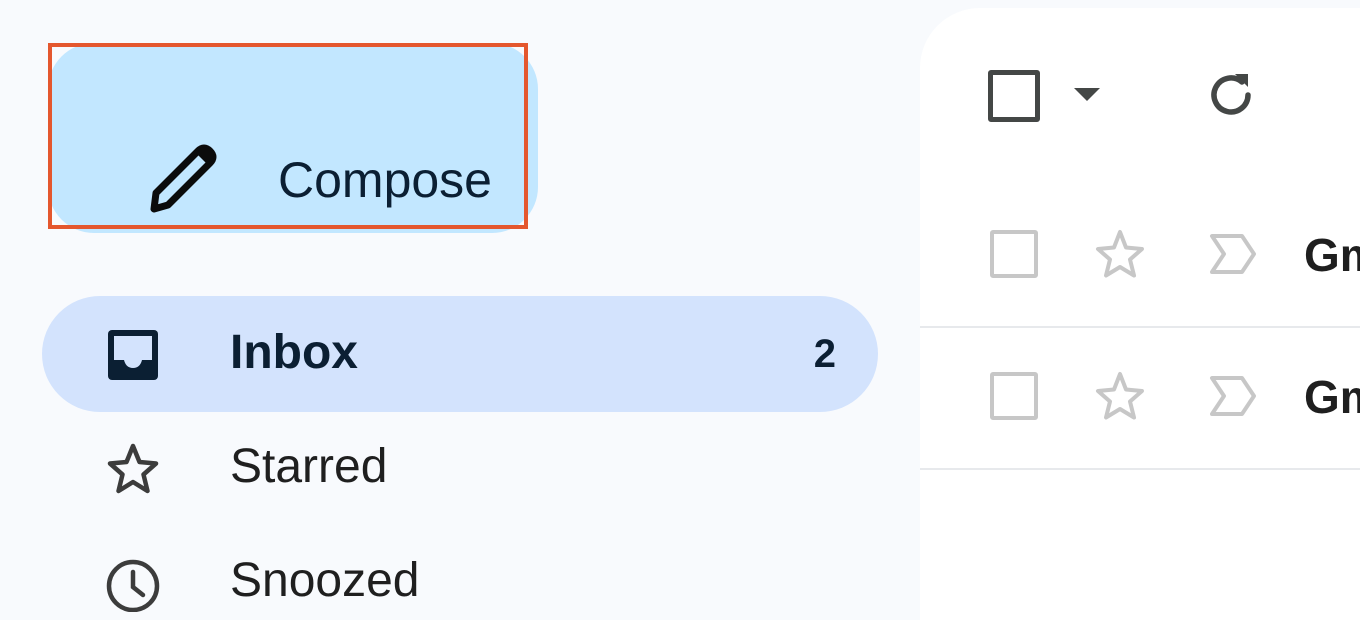  Describe the element at coordinates (824, 354) in the screenshot. I see `unread-count: 2` at that location.